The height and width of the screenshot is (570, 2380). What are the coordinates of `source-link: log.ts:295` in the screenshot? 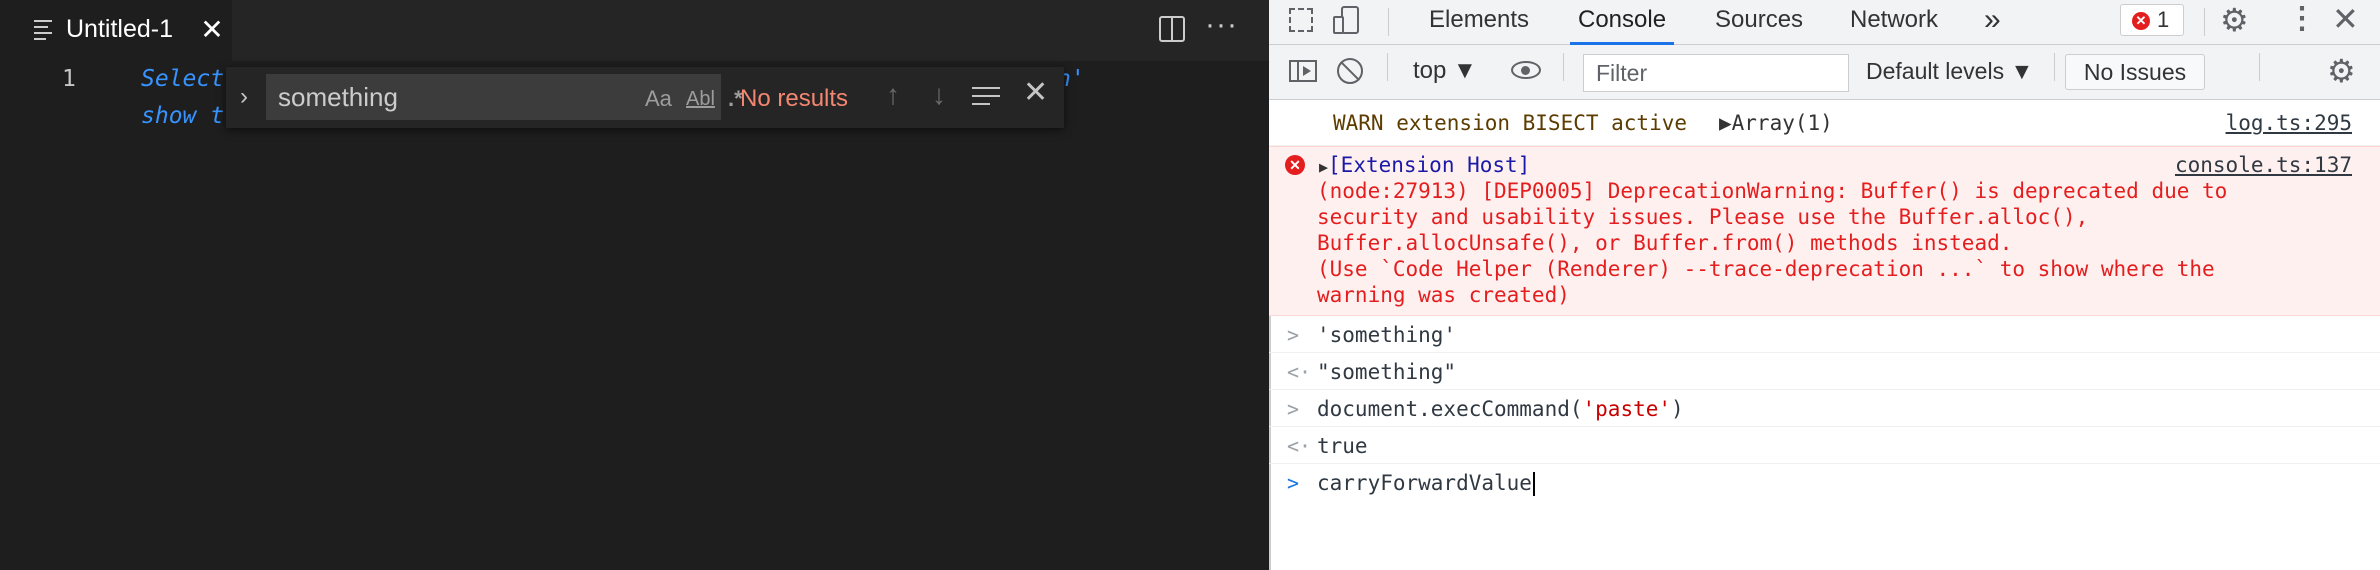 It's located at (2289, 123).